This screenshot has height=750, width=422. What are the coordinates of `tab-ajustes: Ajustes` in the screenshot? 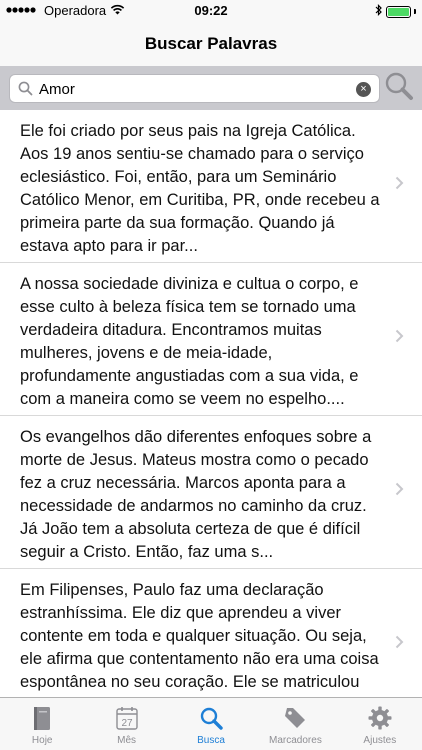 It's located at (380, 724).